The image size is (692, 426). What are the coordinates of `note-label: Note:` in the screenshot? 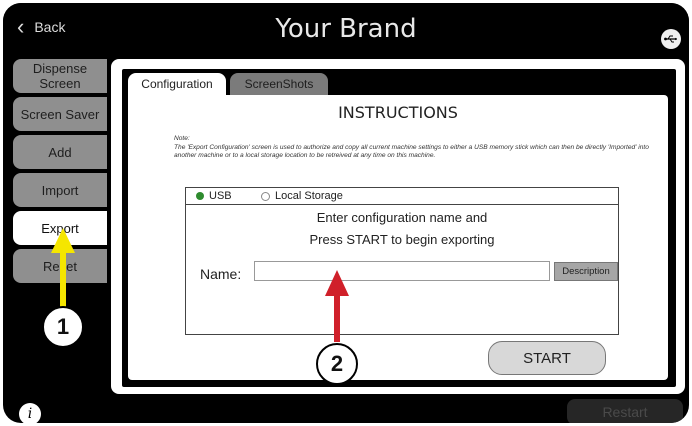 It's located at (182, 138).